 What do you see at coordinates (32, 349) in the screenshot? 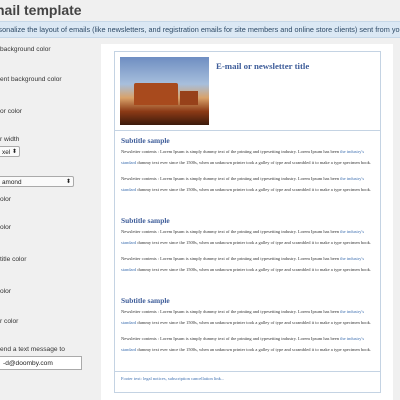
I see `test-message-label: end a text message to` at bounding box center [32, 349].